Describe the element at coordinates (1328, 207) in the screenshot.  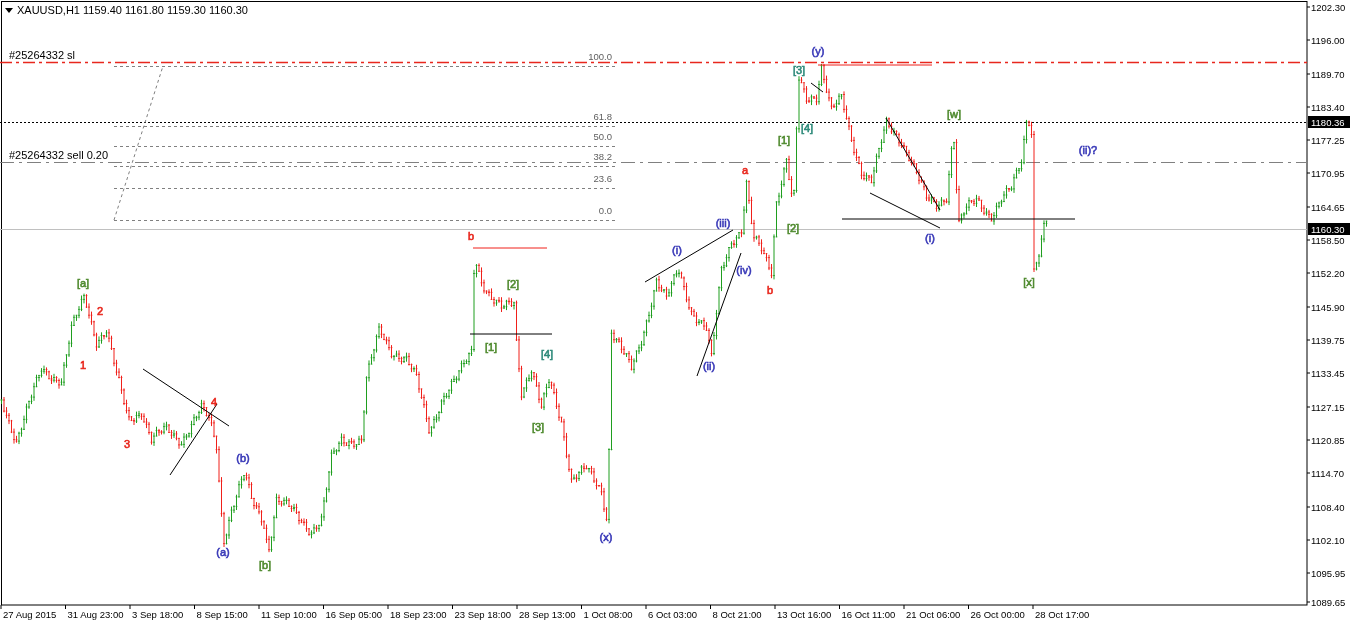
I see `price-axis-label: 1164.65` at that location.